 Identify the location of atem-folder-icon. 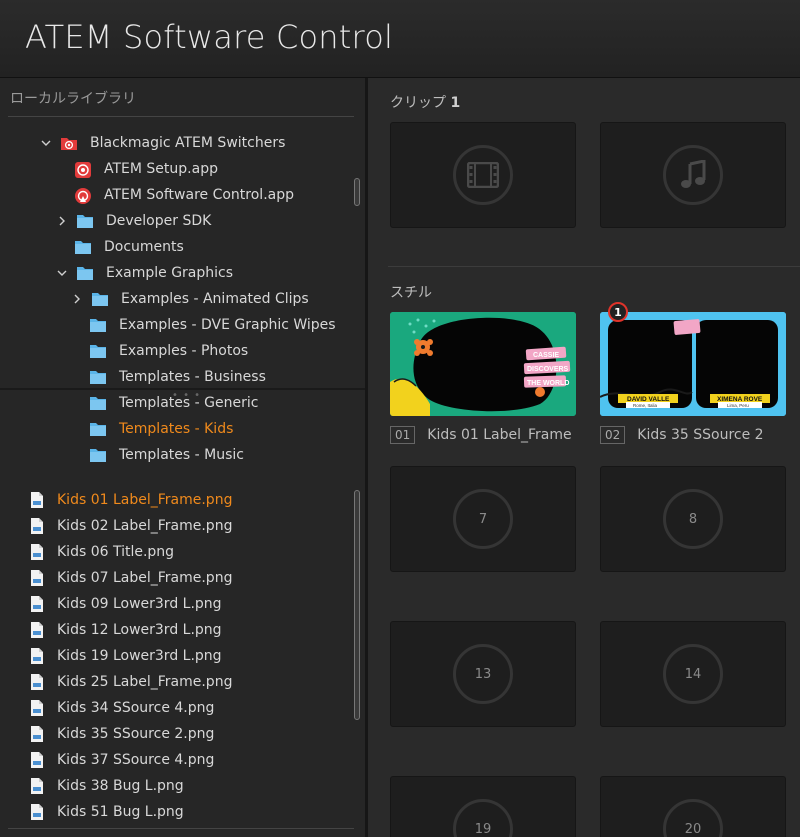
(69, 143).